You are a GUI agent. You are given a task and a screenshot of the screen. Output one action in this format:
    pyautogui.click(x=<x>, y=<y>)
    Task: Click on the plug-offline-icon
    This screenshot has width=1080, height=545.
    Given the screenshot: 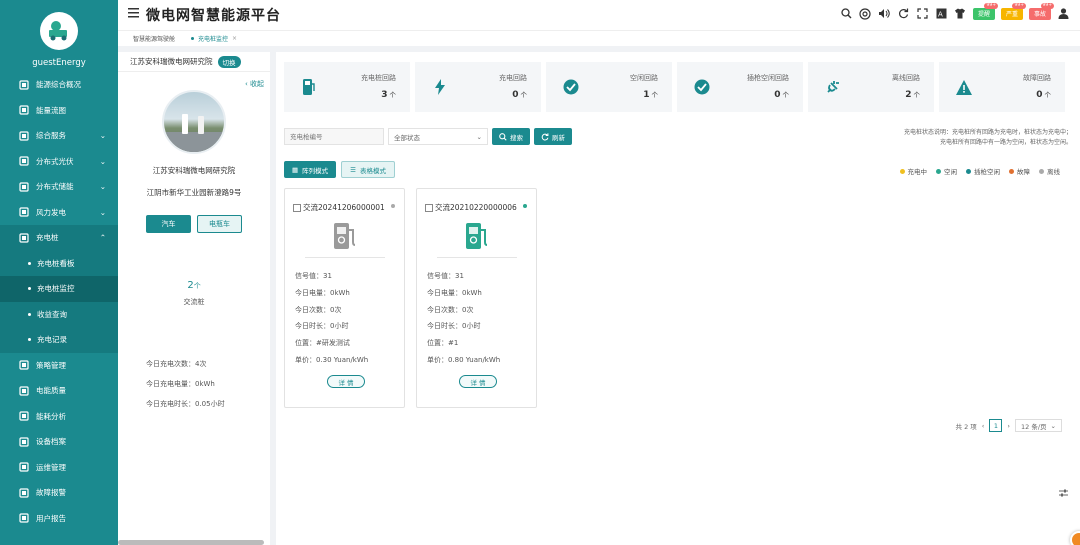 What is the action you would take?
    pyautogui.click(x=833, y=87)
    